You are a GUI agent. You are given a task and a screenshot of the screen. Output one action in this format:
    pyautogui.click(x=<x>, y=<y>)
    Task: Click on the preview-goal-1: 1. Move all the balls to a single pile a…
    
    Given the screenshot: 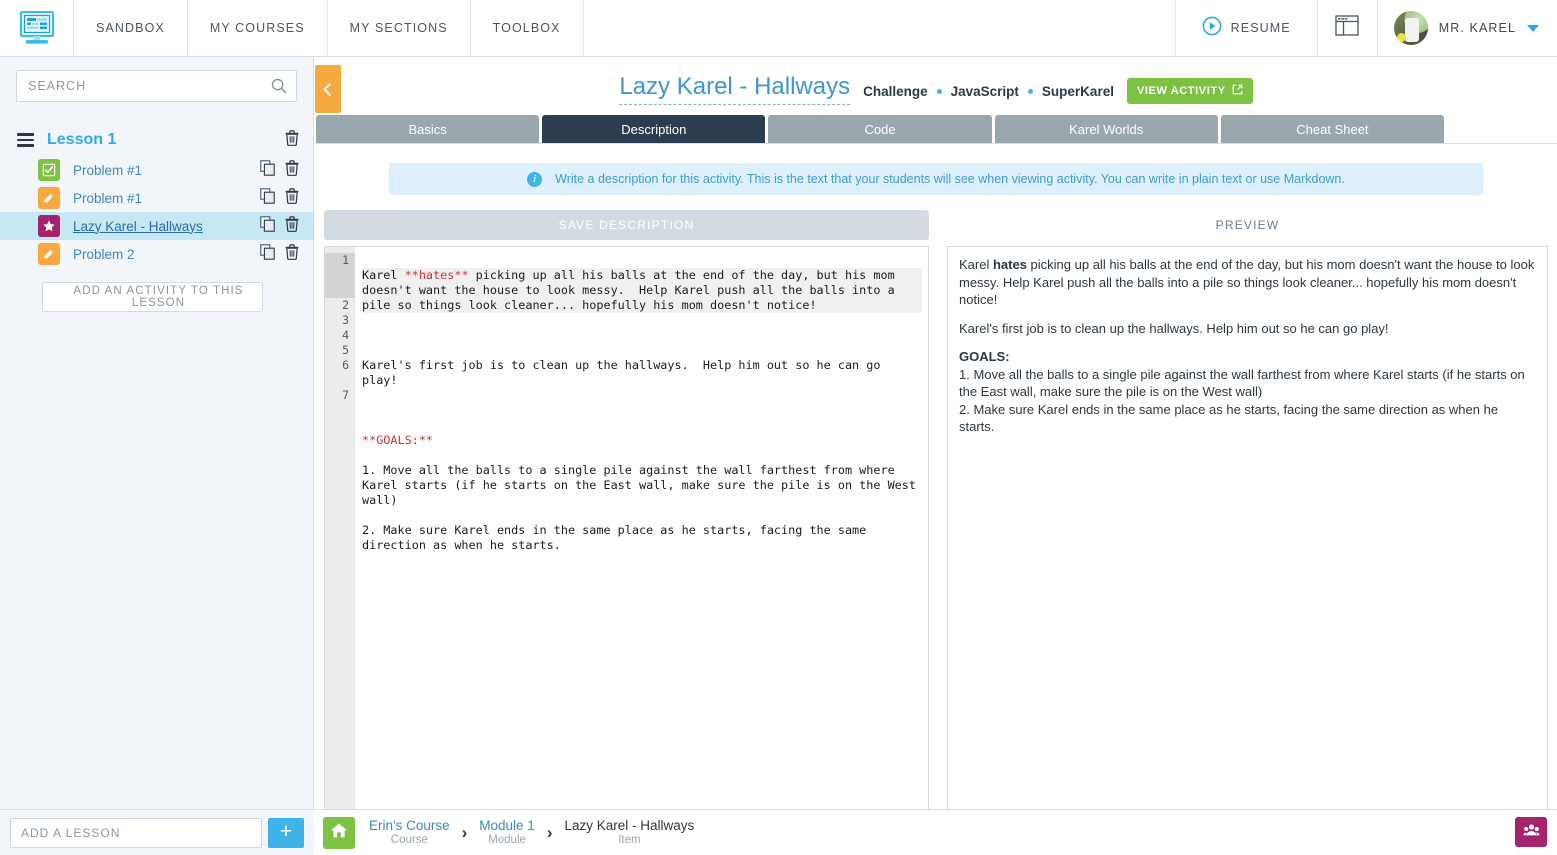 What is the action you would take?
    pyautogui.click(x=1242, y=383)
    